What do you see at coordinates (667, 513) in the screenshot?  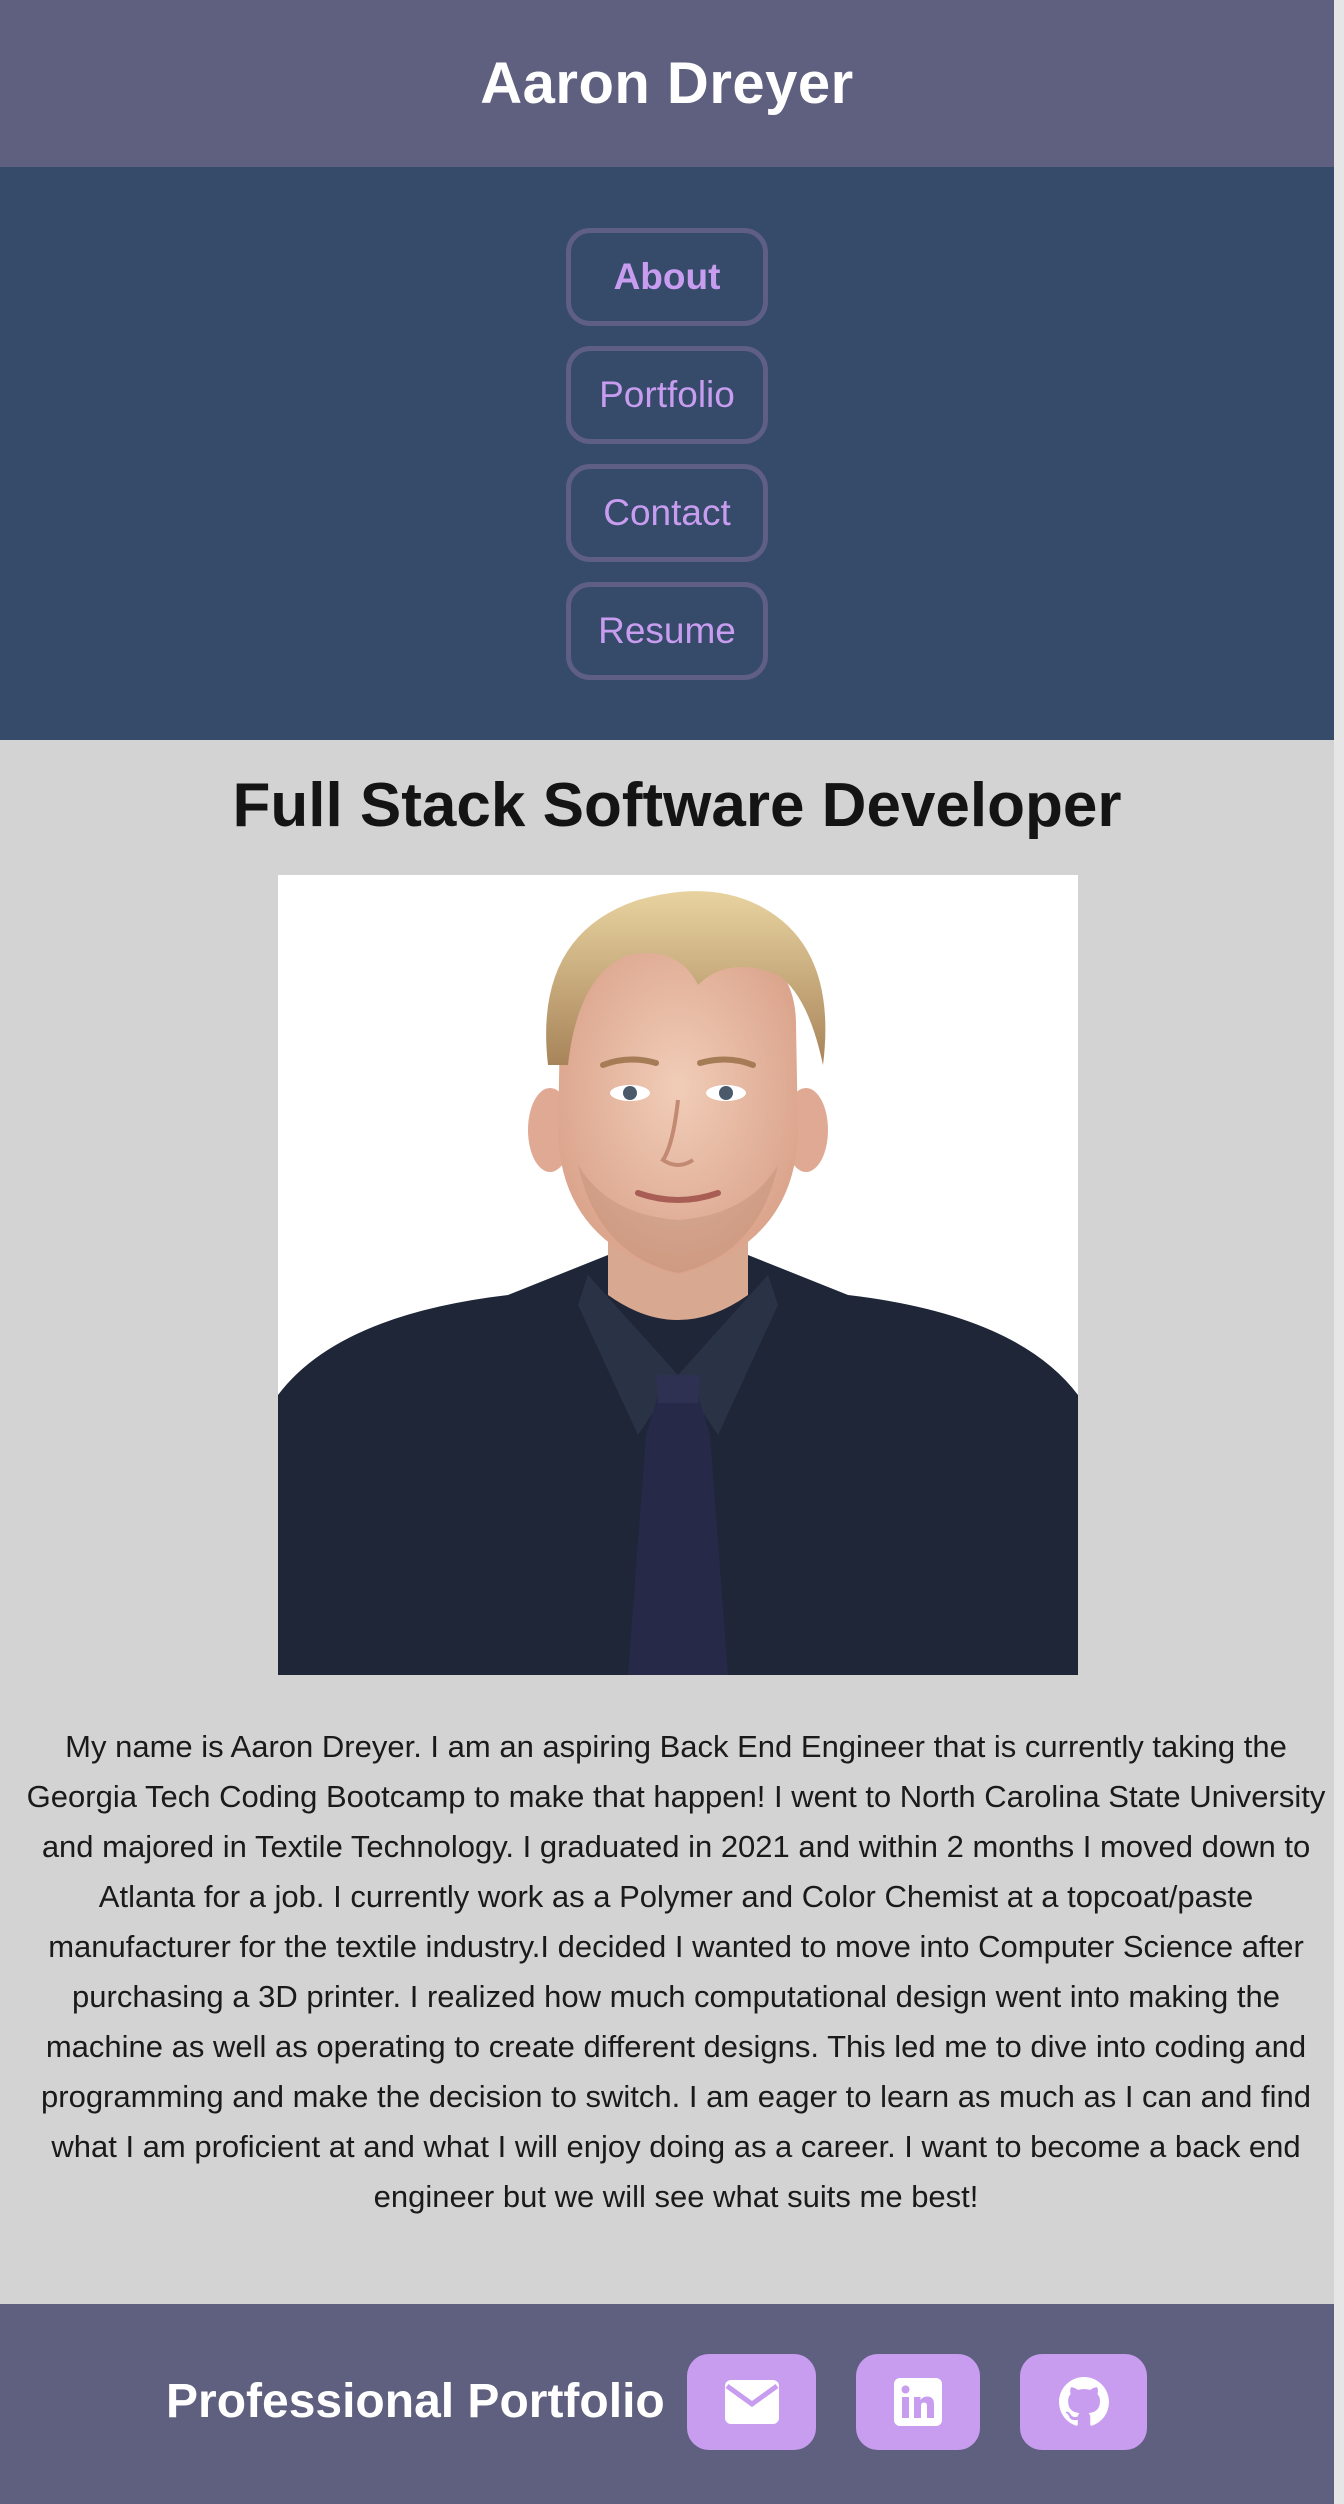 I see `nav-contact-button: Contact` at bounding box center [667, 513].